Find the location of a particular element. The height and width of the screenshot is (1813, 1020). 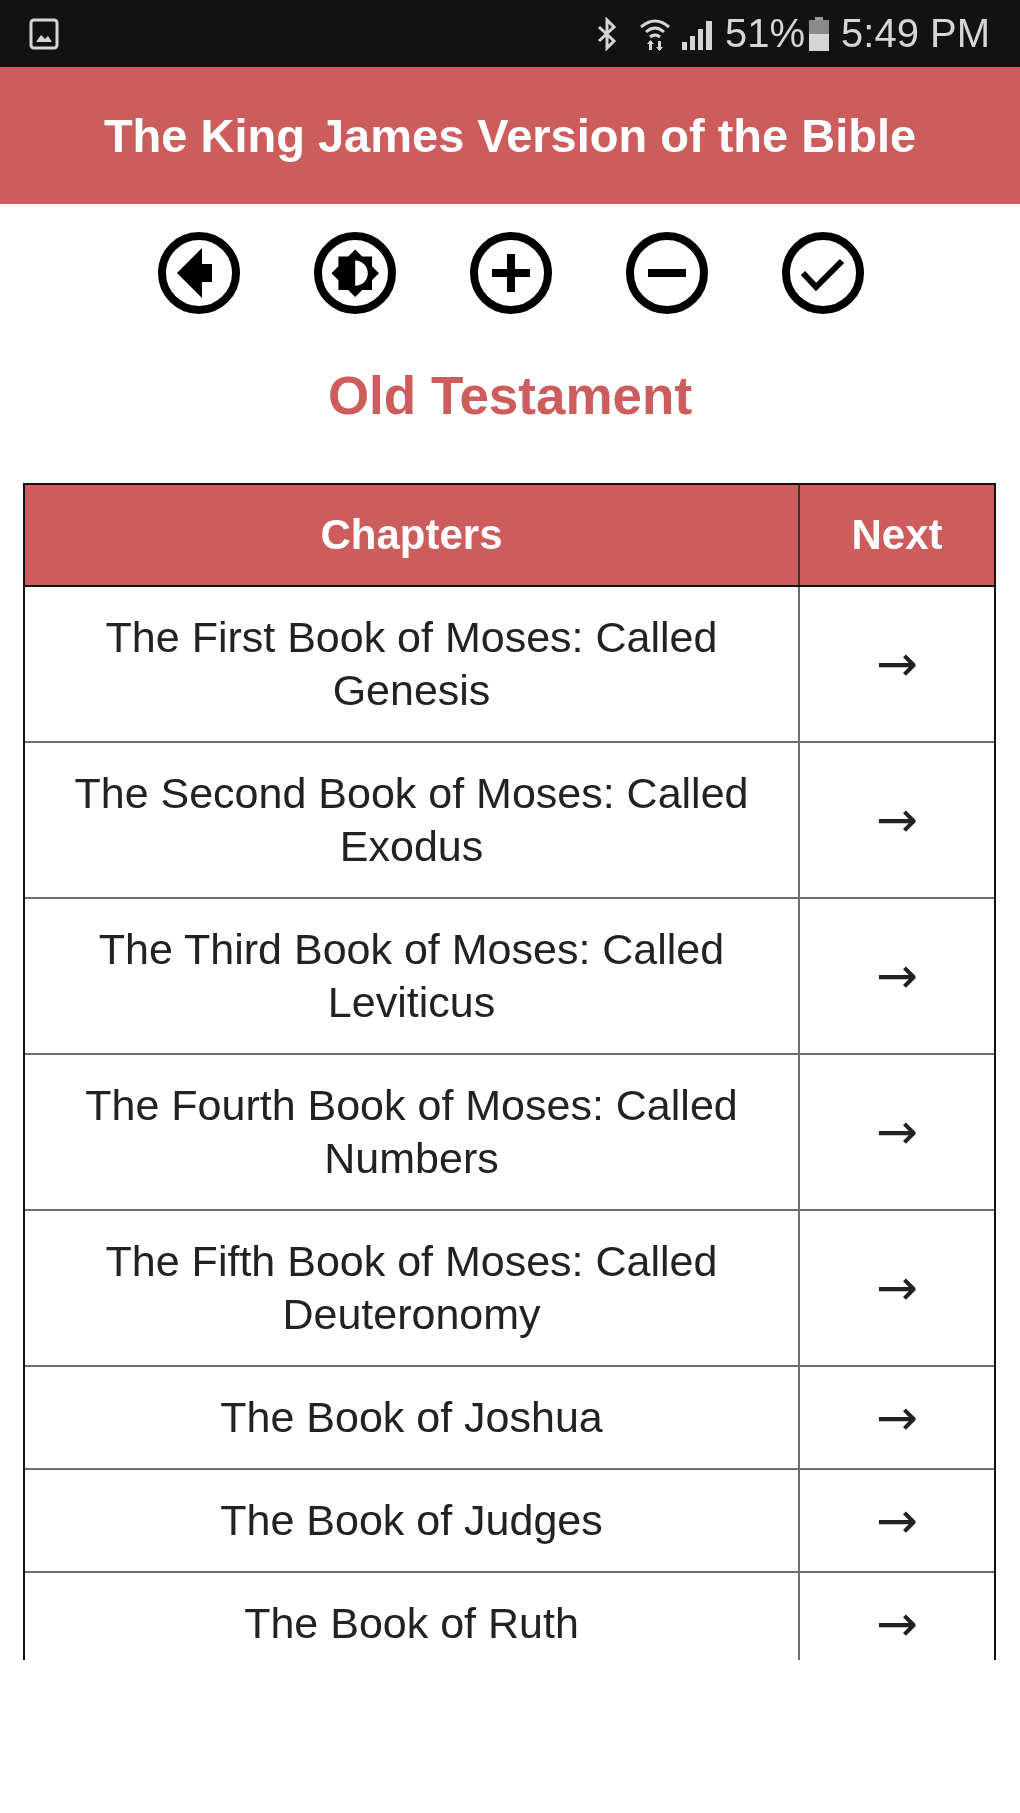

check-icon is located at coordinates (823, 273).